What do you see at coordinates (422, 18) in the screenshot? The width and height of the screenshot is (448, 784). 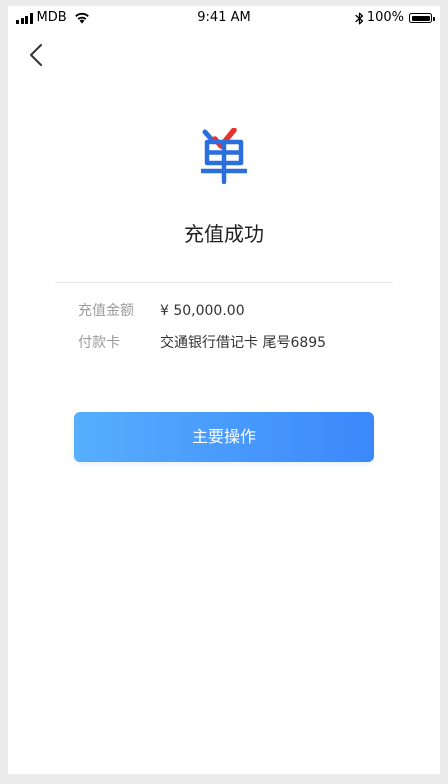 I see `battery-icon` at bounding box center [422, 18].